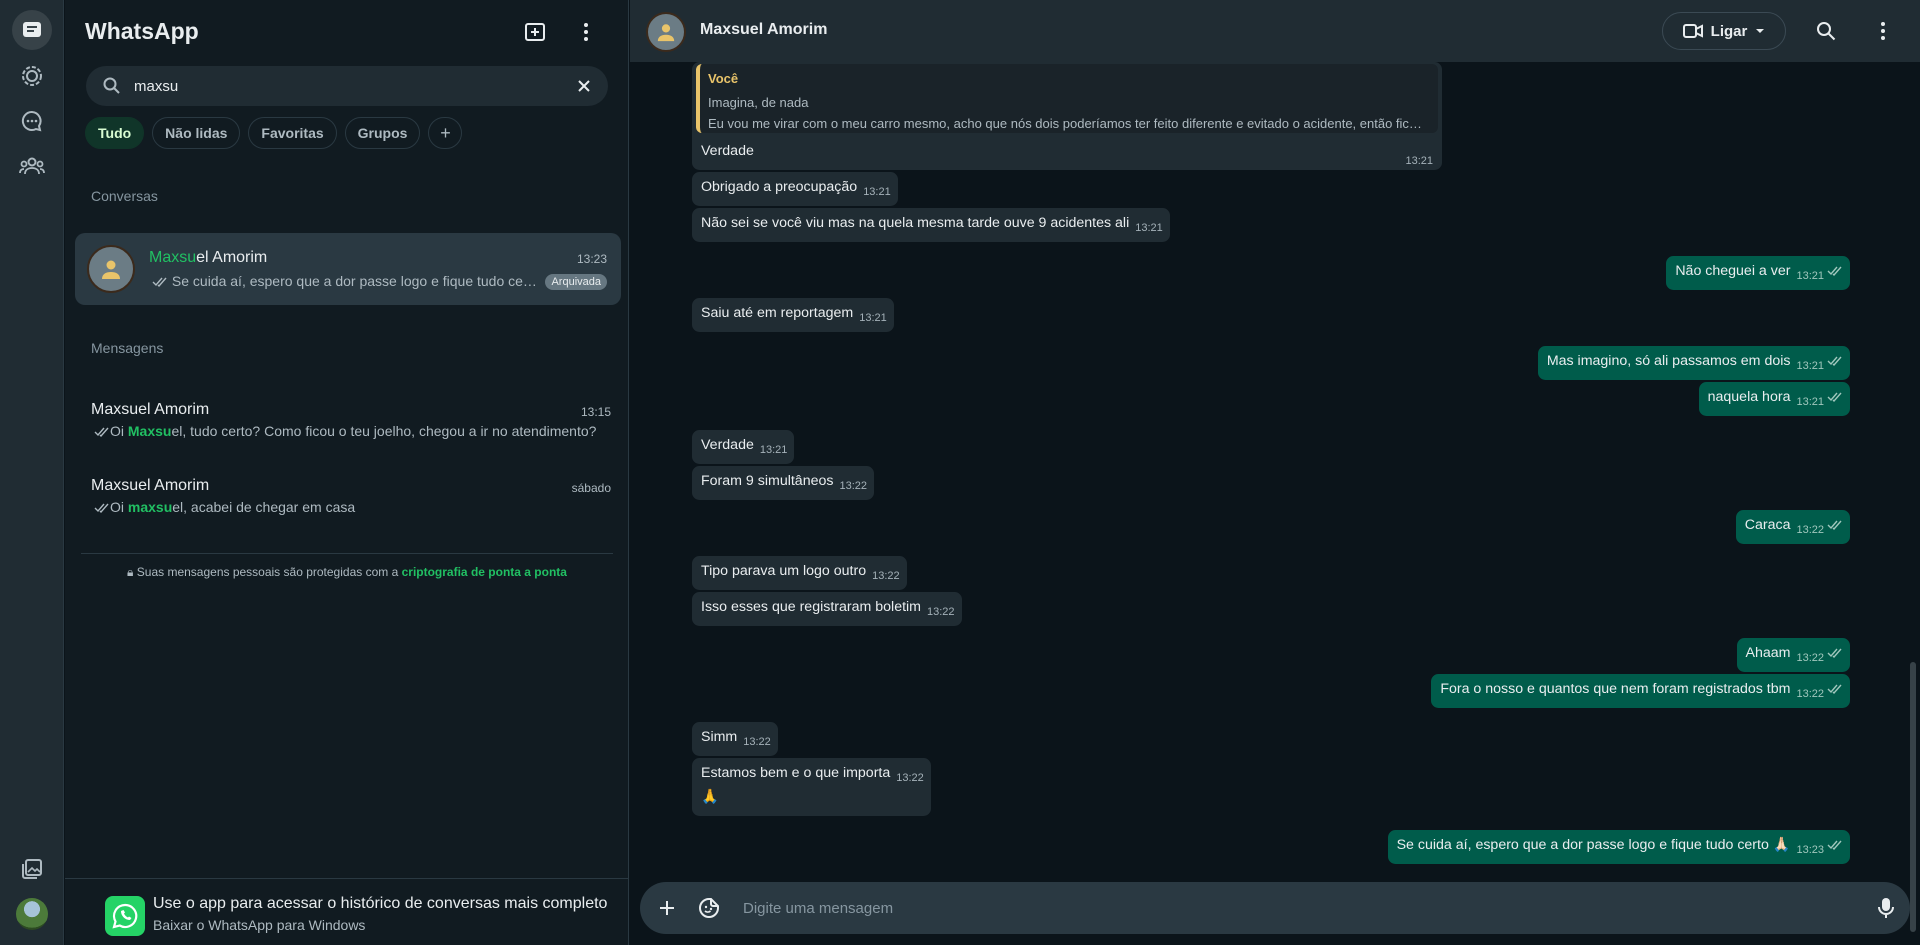 Image resolution: width=1920 pixels, height=945 pixels. I want to click on message-bubble-in: Simm 13:22, so click(735, 739).